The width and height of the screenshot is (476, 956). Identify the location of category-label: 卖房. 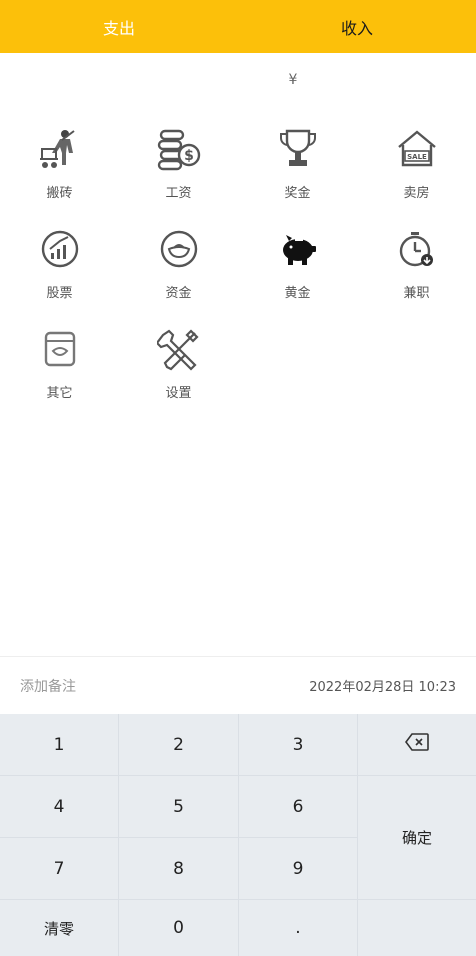
(416, 193).